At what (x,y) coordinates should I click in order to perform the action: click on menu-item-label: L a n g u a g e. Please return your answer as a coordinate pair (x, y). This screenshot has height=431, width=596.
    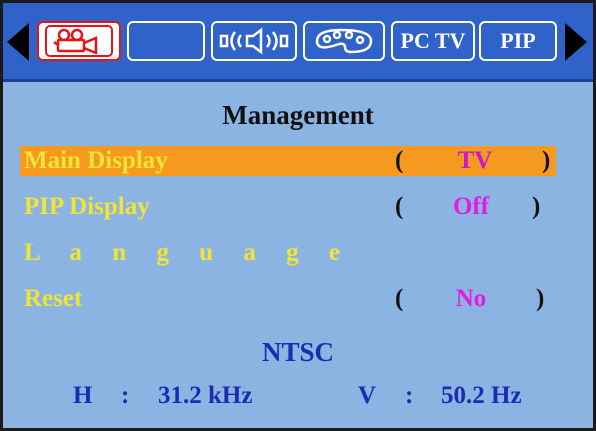
    Looking at the image, I should click on (188, 252).